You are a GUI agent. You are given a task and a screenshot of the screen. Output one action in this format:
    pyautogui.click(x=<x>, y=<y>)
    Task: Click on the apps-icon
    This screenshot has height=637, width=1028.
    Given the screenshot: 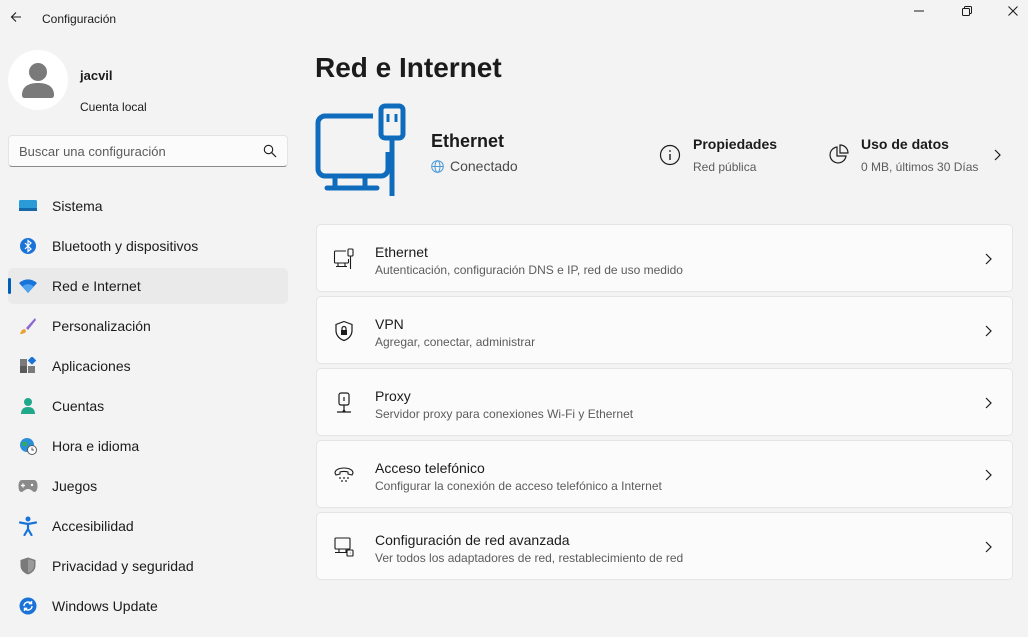 What is the action you would take?
    pyautogui.click(x=28, y=366)
    